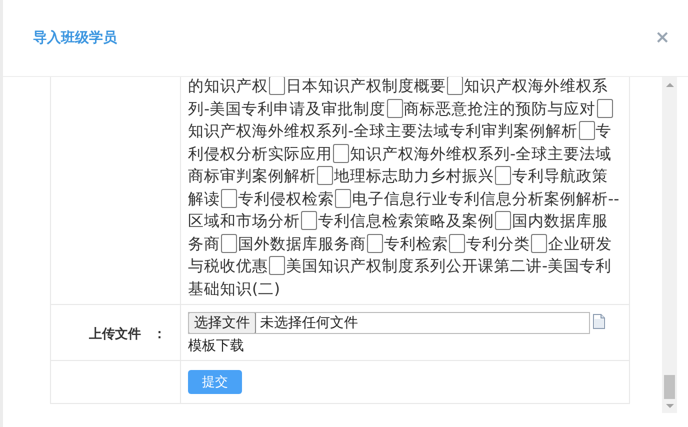  I want to click on colon-text: ：, so click(159, 334).